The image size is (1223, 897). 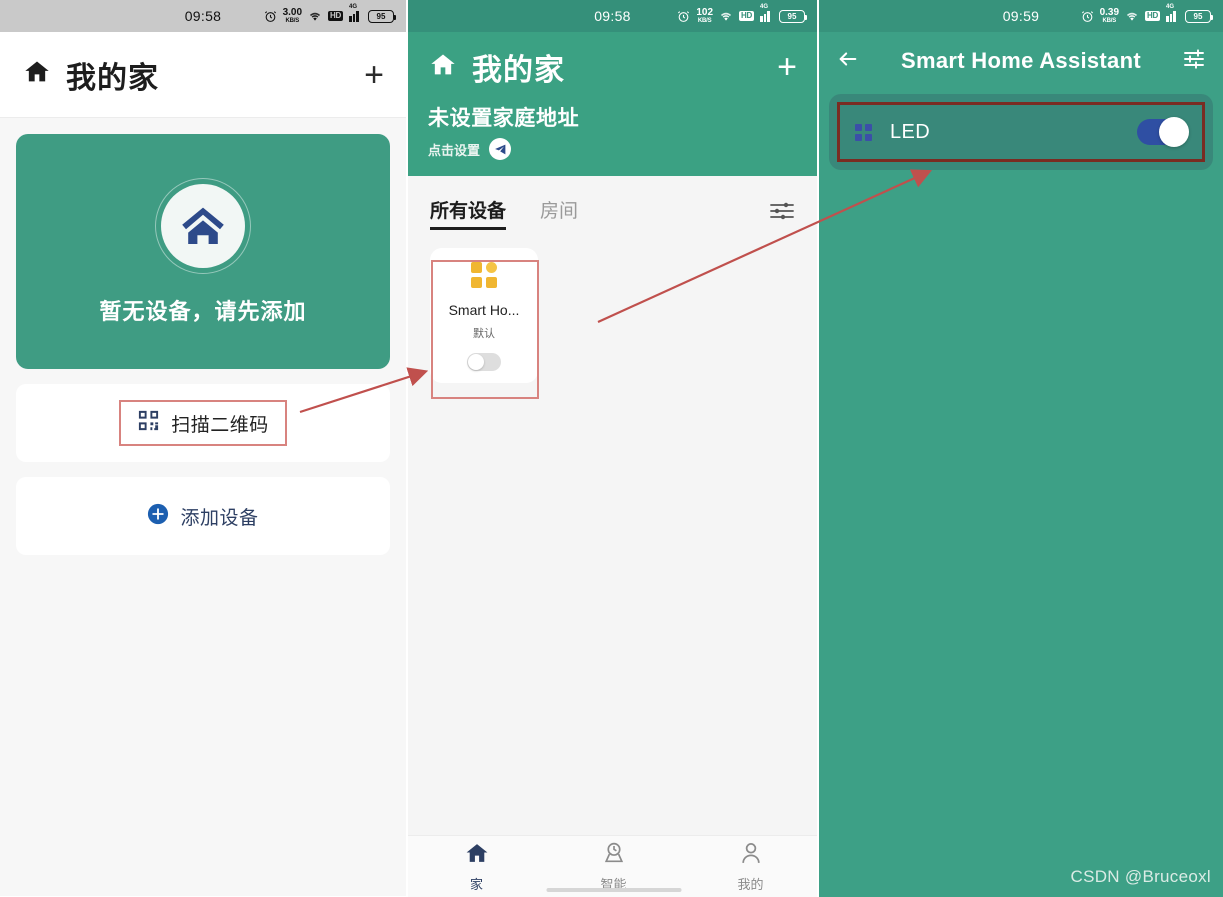 I want to click on led-device-card: LED, so click(x=1021, y=132).